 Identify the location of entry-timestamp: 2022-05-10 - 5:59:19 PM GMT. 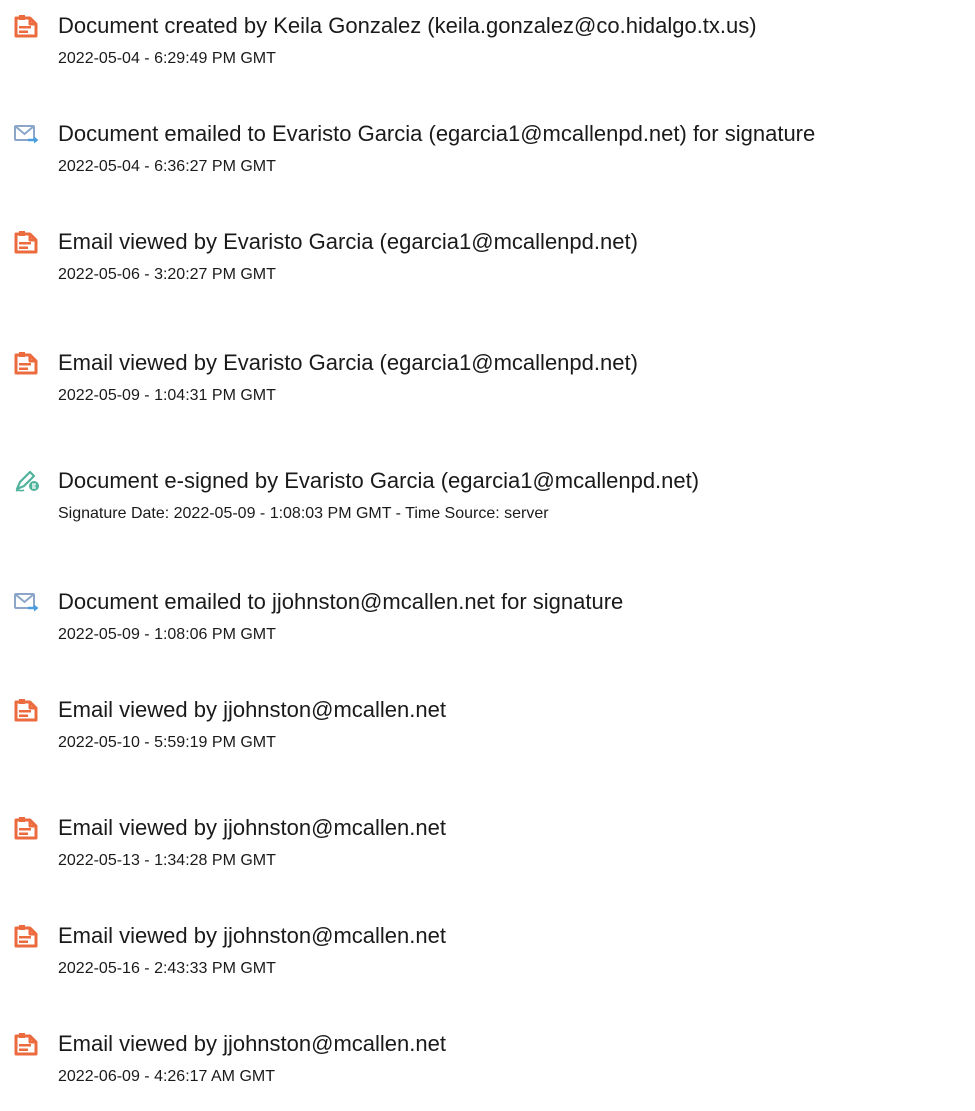
(167, 742).